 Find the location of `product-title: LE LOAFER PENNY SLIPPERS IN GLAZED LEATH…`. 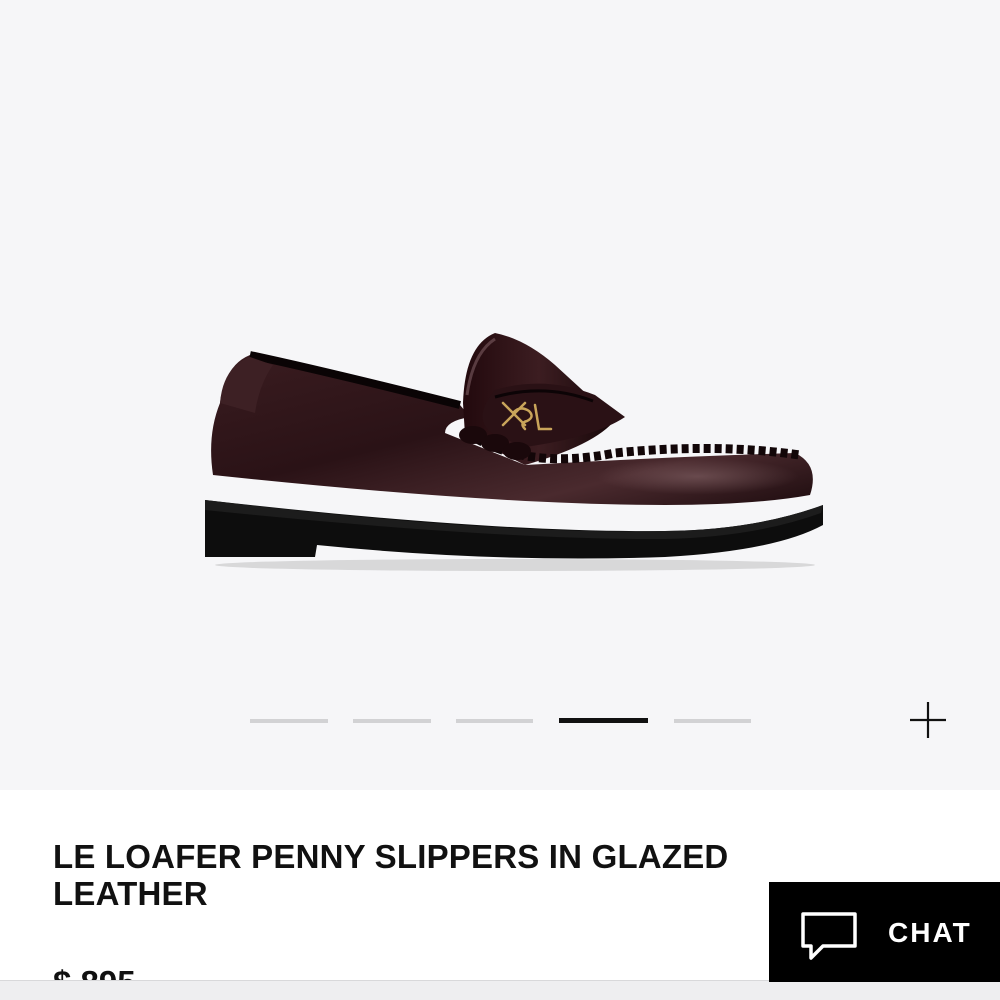

product-title: LE LOAFER PENNY SLIPPERS IN GLAZED LEATH… is located at coordinates (391, 875).